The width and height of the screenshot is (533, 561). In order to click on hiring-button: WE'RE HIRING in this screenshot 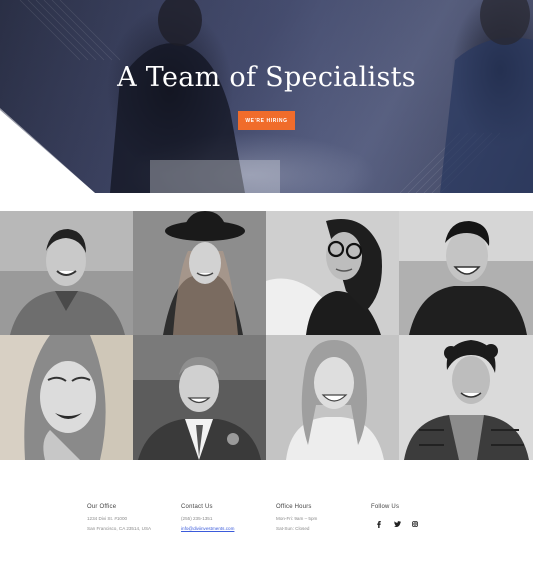, I will do `click(266, 120)`.